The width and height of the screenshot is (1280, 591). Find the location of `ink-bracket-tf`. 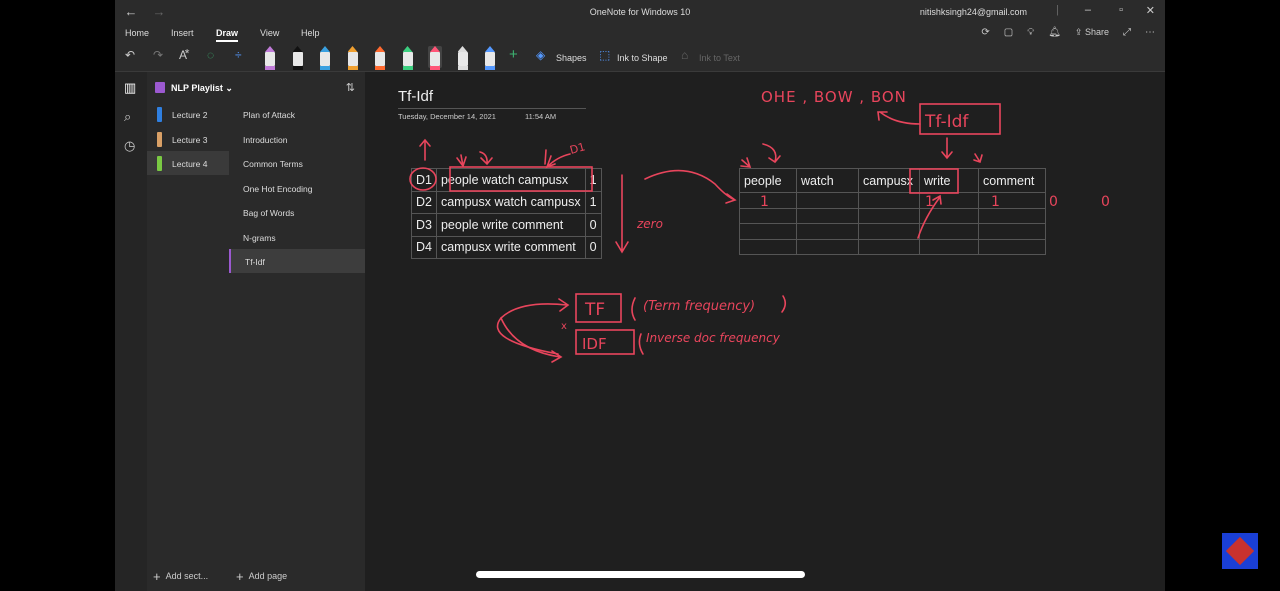

ink-bracket-tf is located at coordinates (633, 309).